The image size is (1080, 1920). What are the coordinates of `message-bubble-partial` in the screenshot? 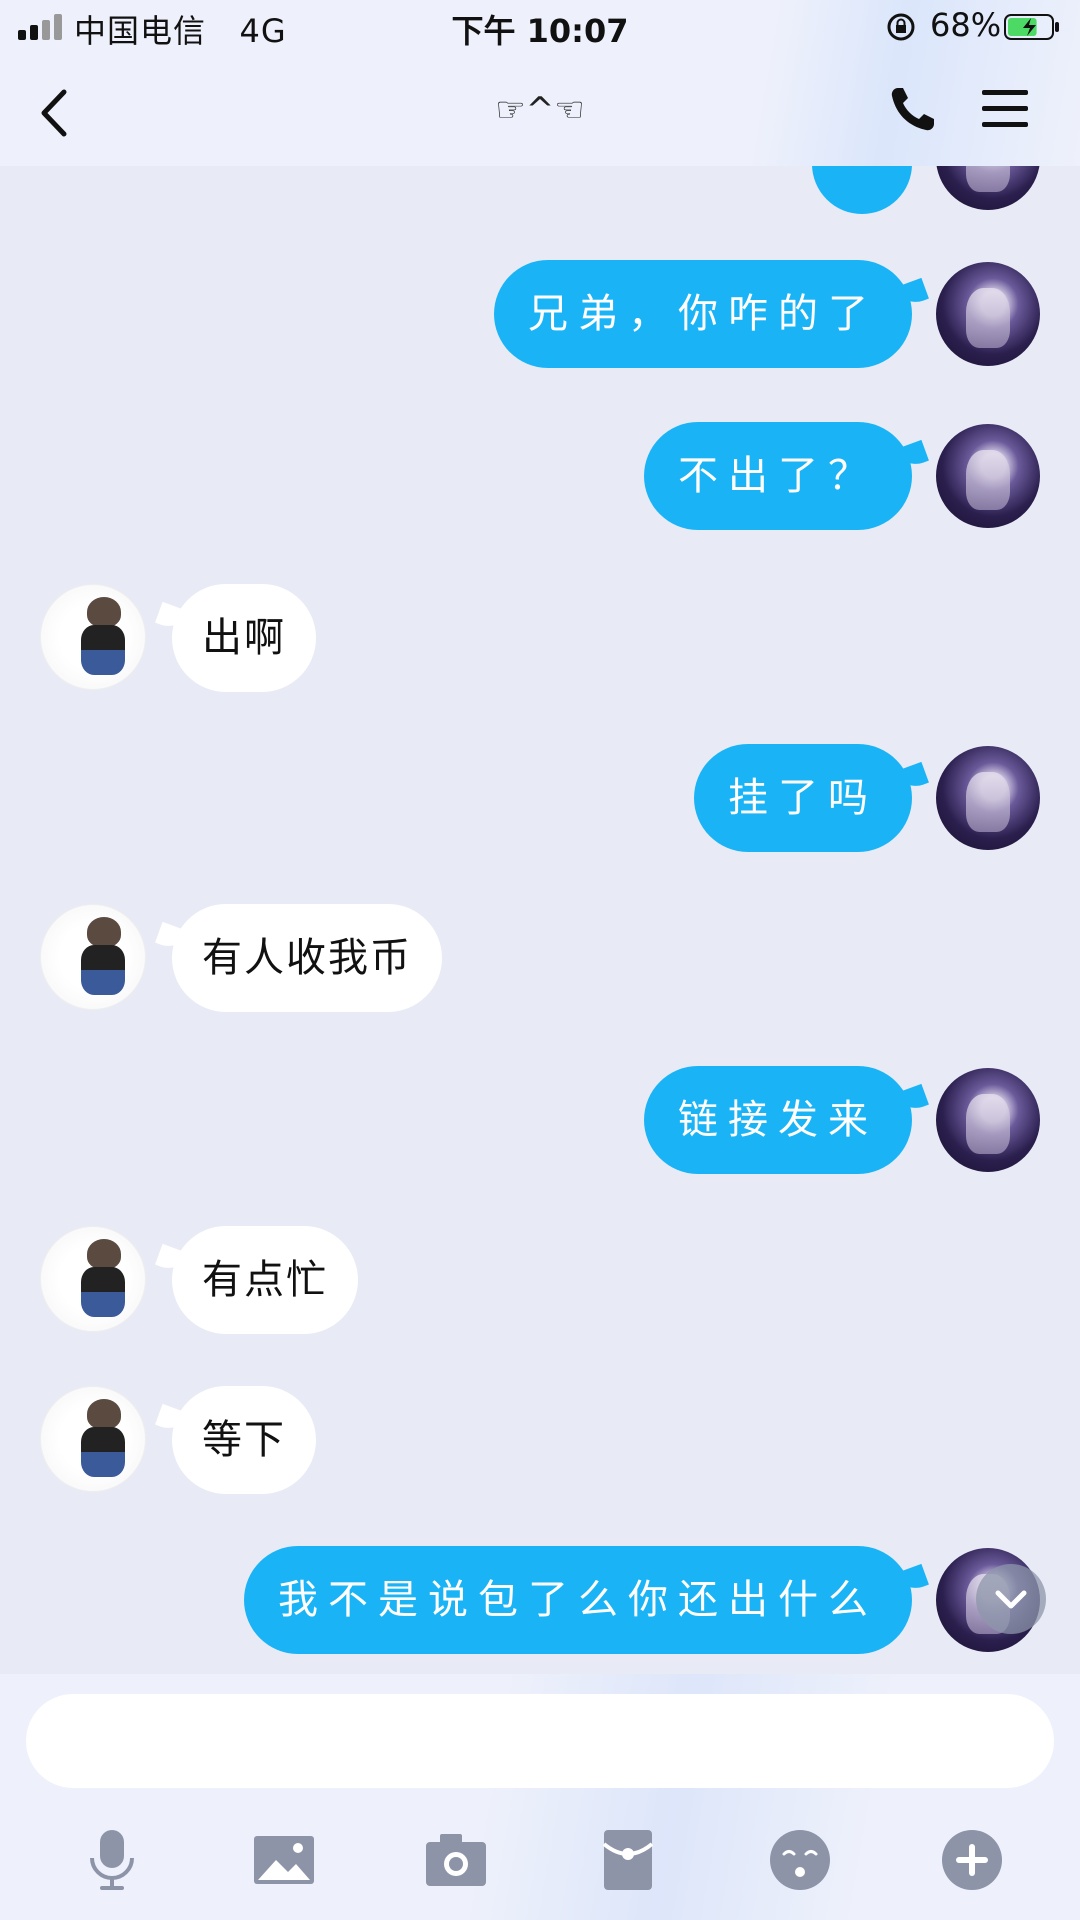 It's located at (862, 190).